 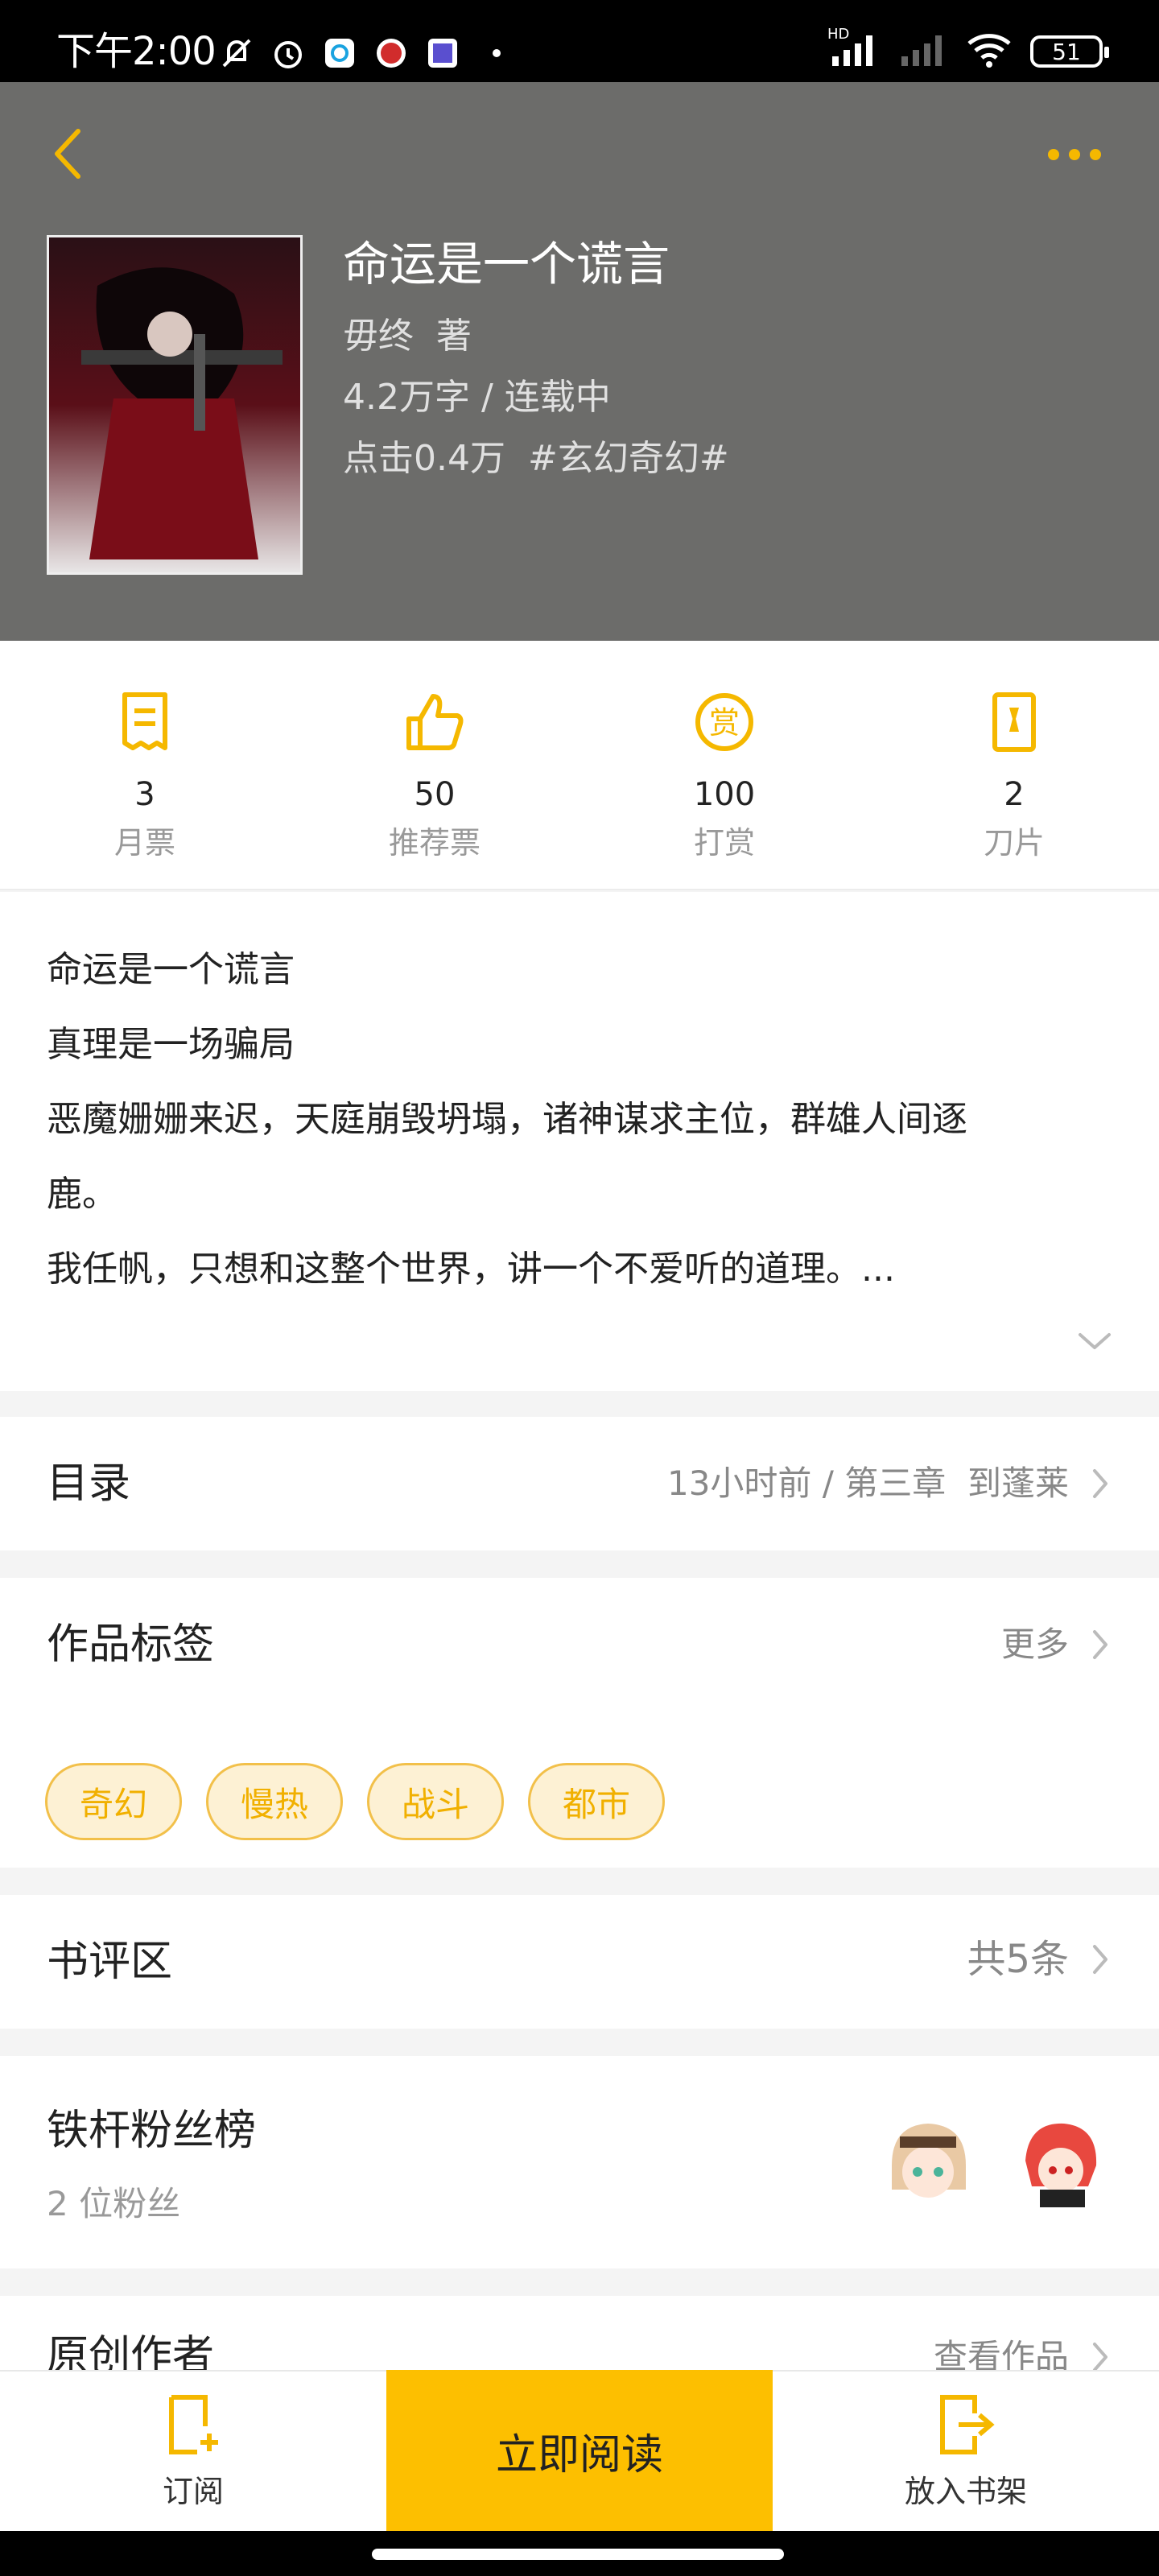 I want to click on add-to-shelf-button: 放入书架, so click(x=966, y=2452).